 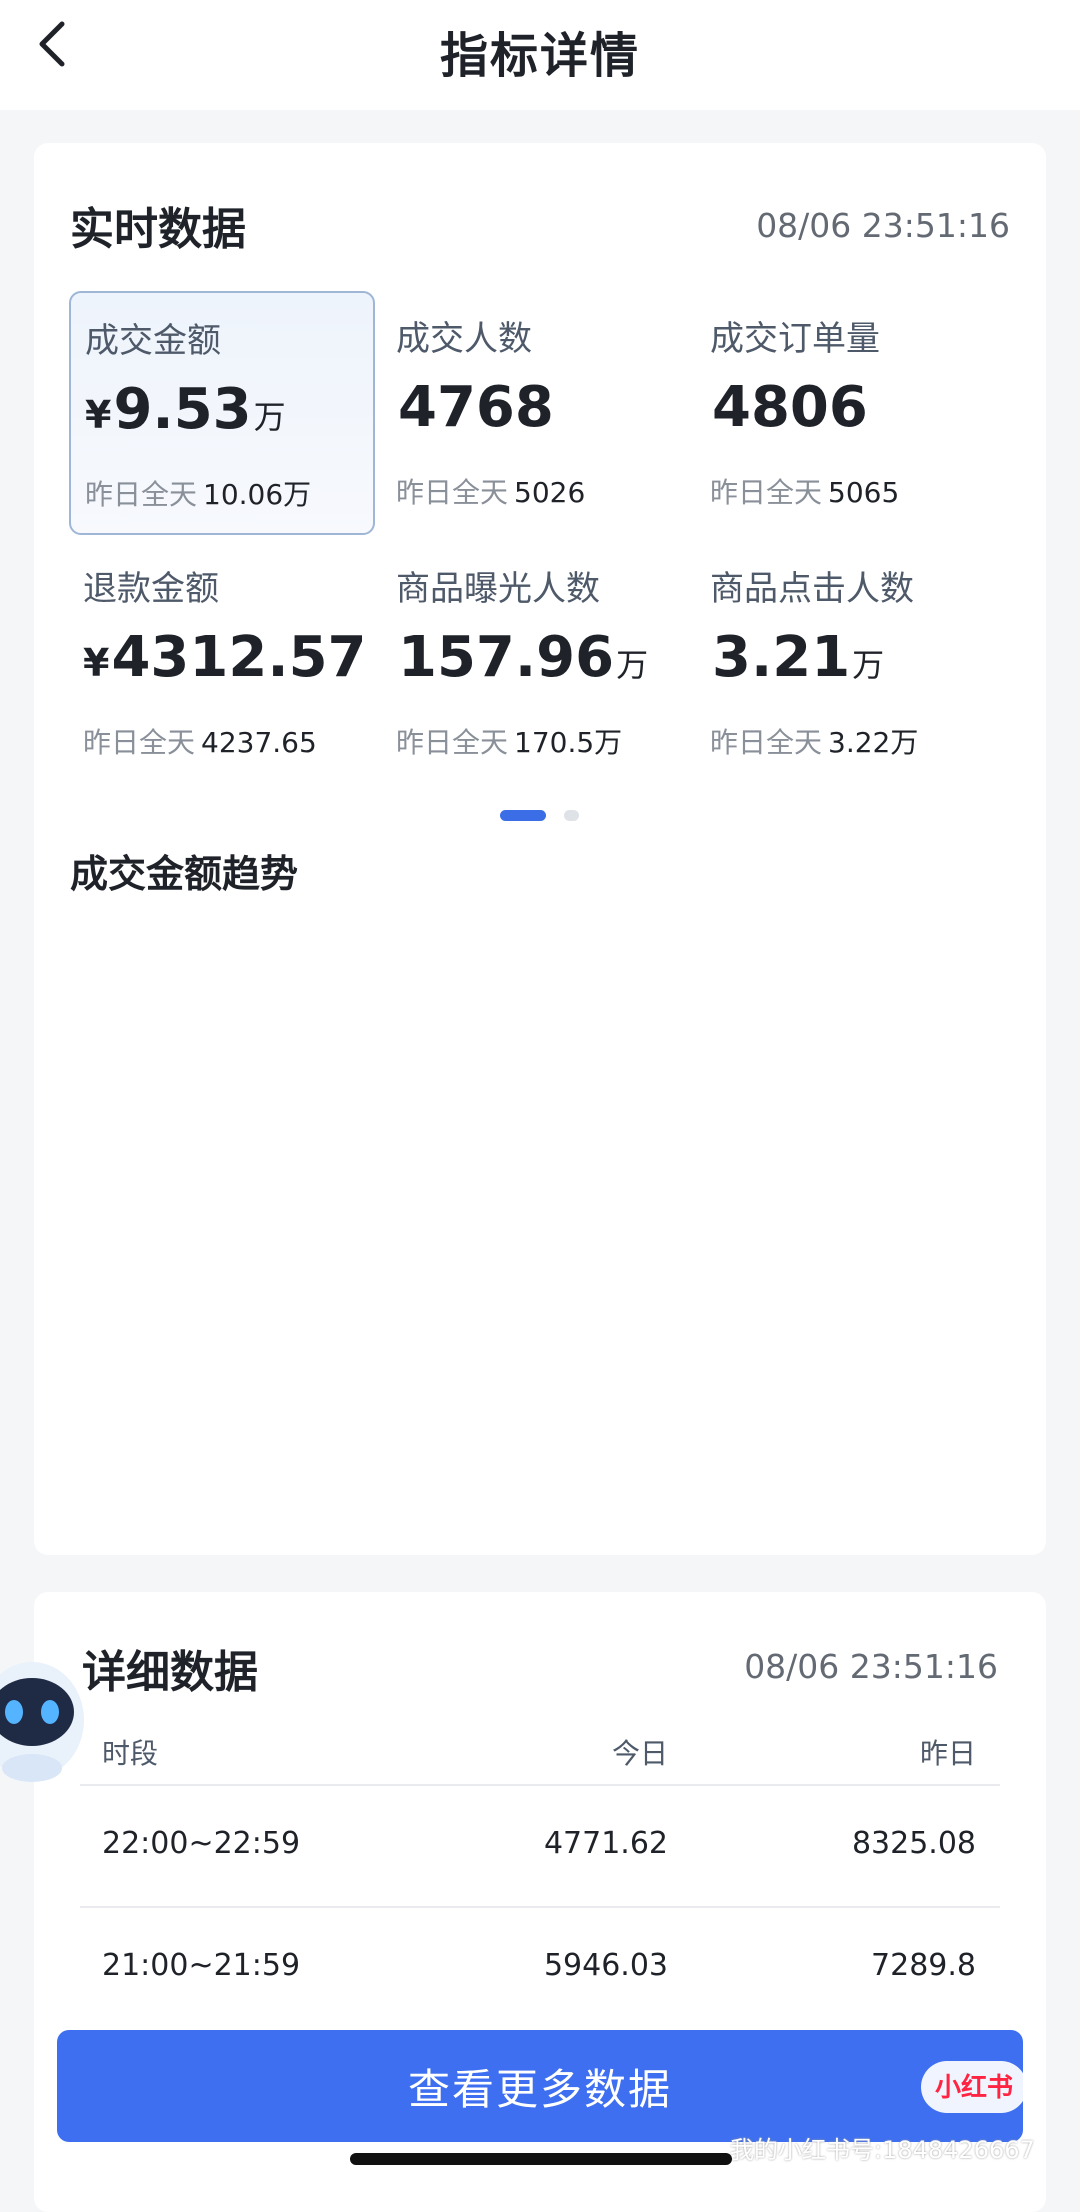 What do you see at coordinates (550, 492) in the screenshot?
I see `yesterday-value: 5026` at bounding box center [550, 492].